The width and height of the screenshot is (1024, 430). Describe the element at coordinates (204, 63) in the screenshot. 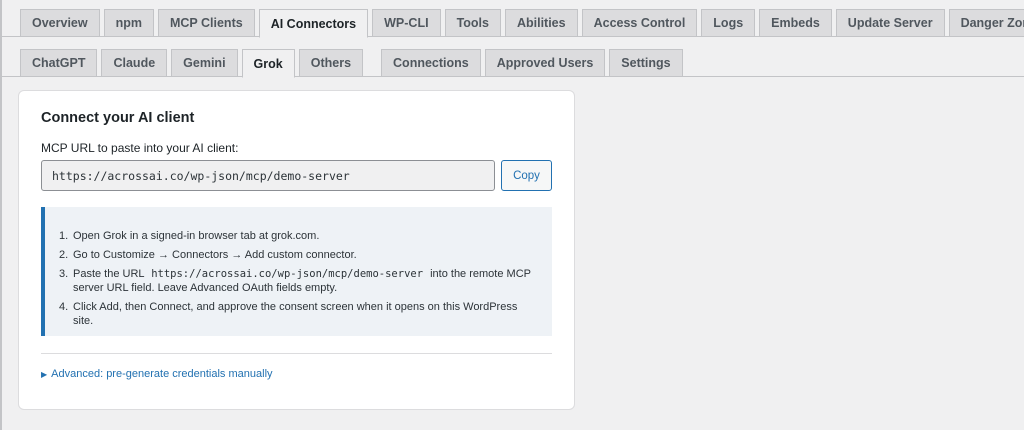

I see `subtab-gemini: Gemini` at that location.